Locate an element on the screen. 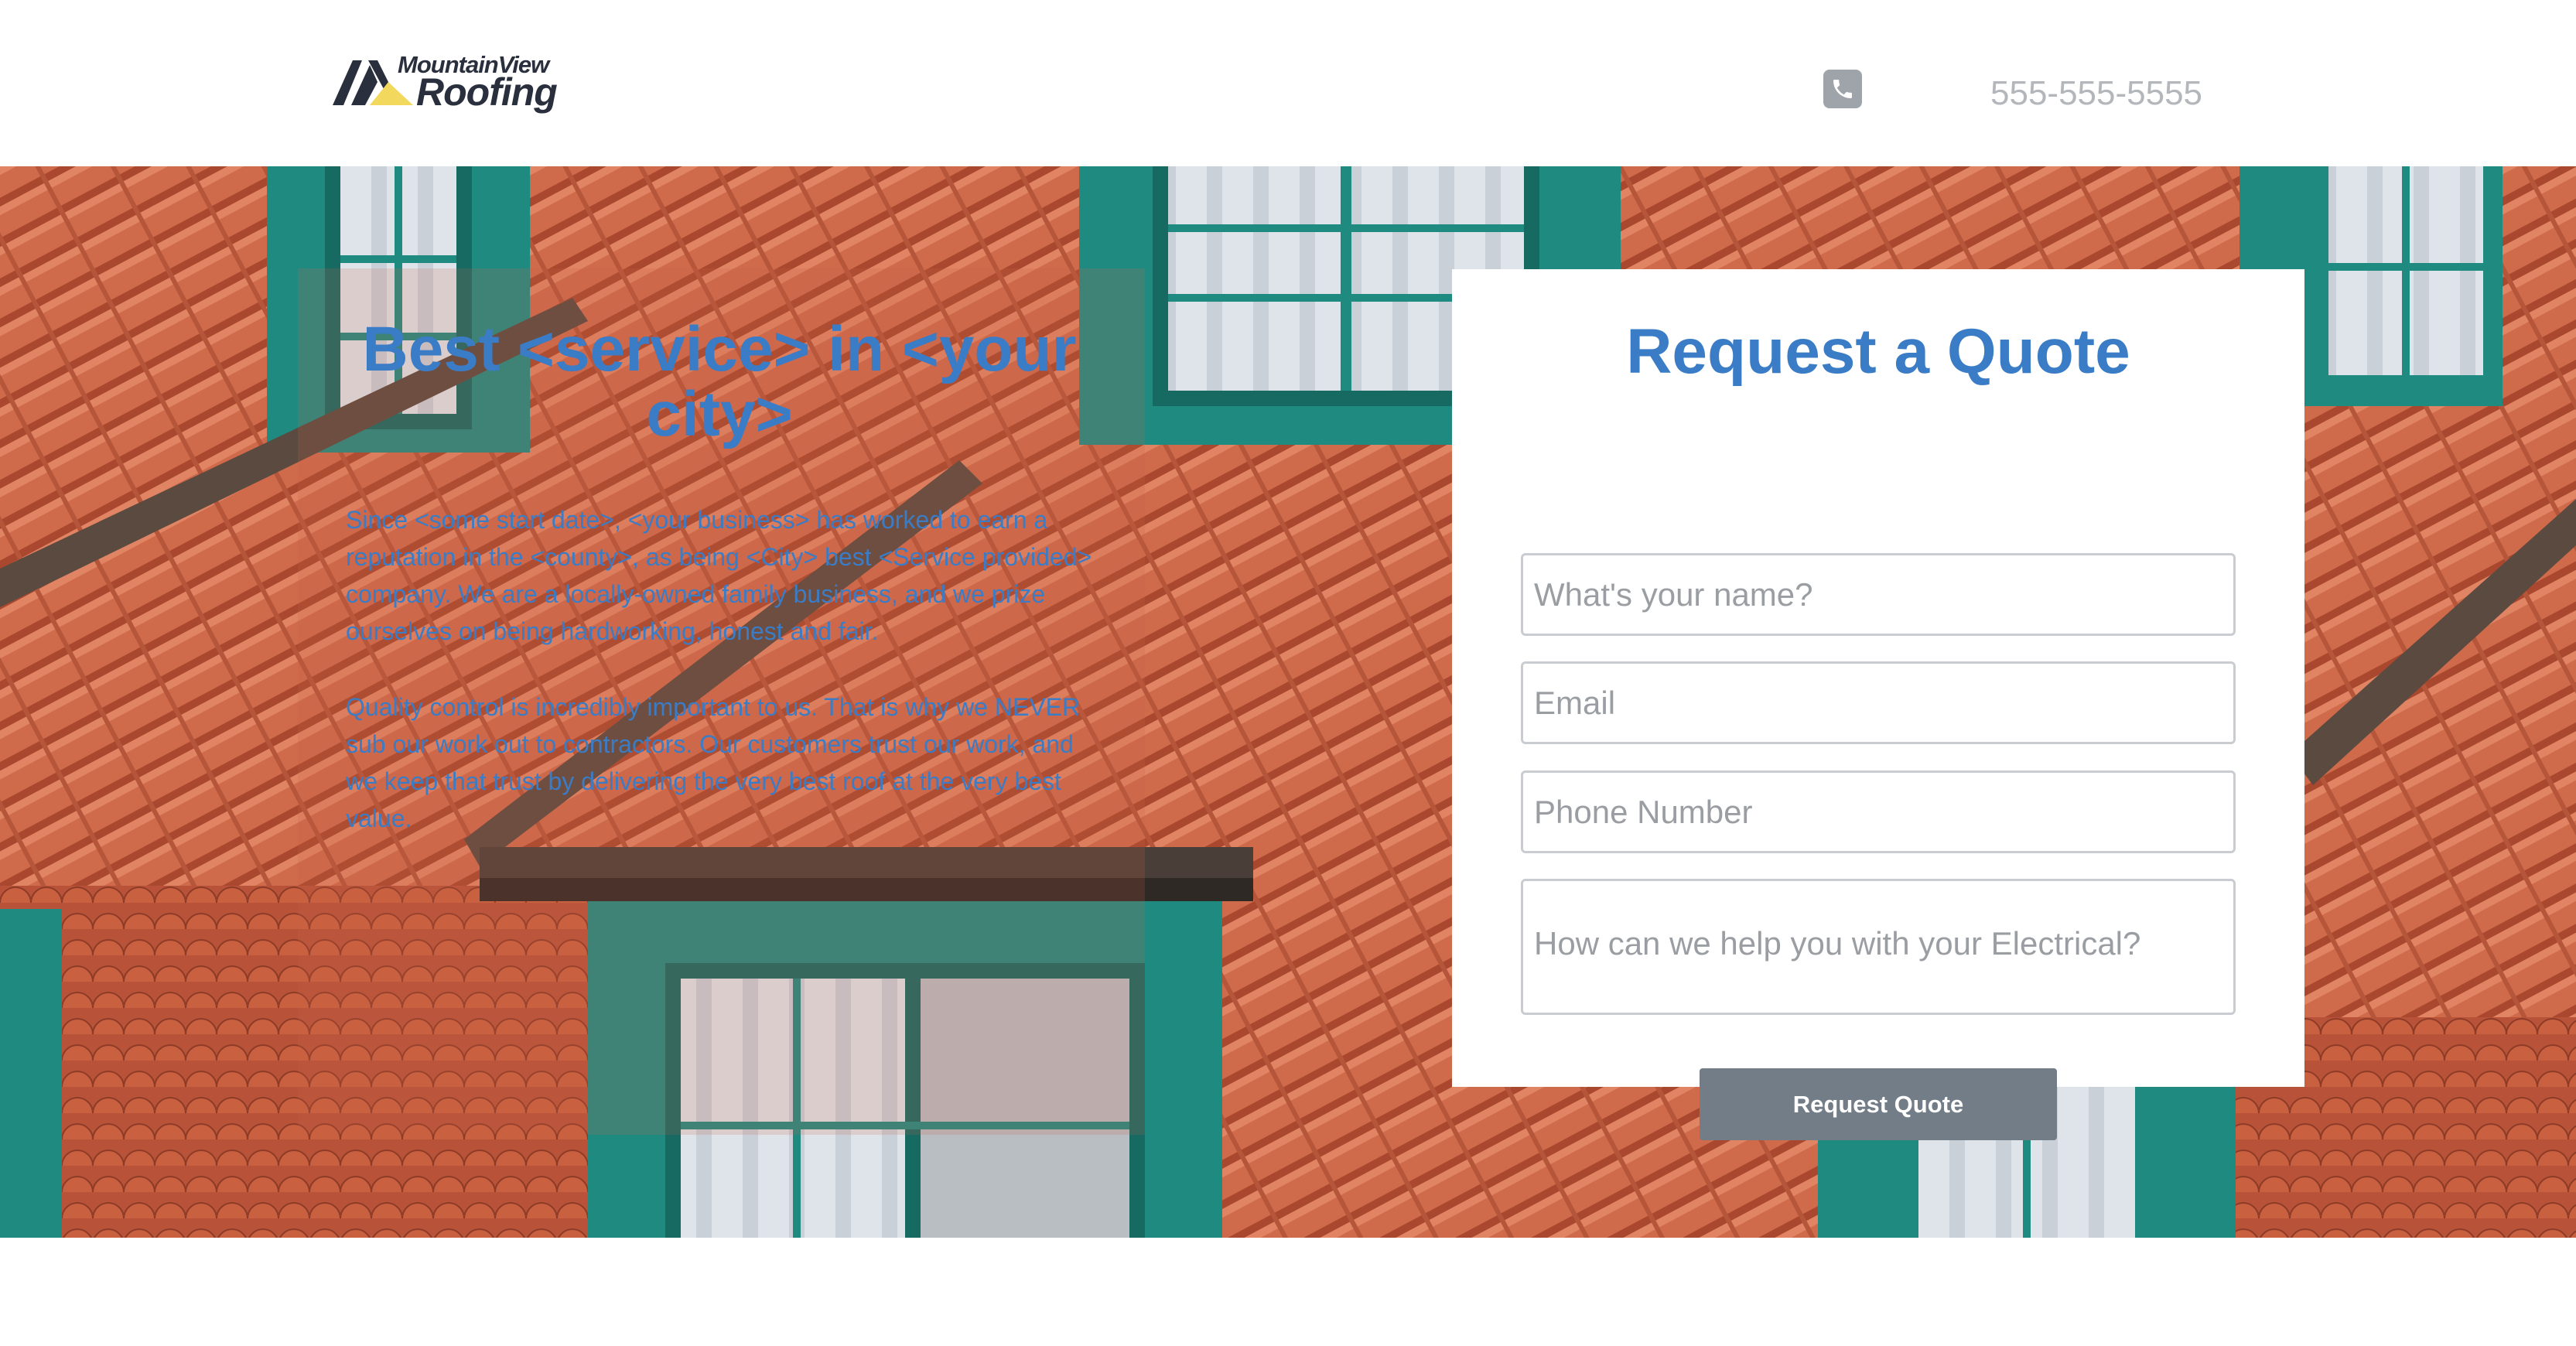 The image size is (2576, 1346). message-textarea is located at coordinates (1878, 947).